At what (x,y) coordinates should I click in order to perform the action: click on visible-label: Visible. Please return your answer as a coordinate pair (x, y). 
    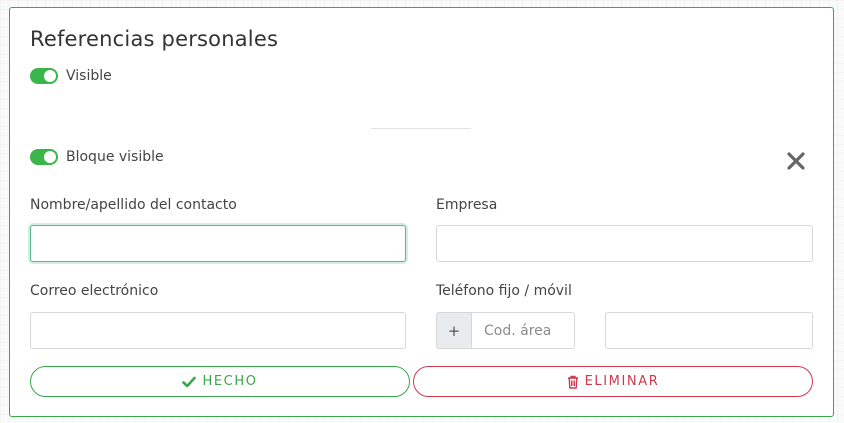
    Looking at the image, I should click on (89, 76).